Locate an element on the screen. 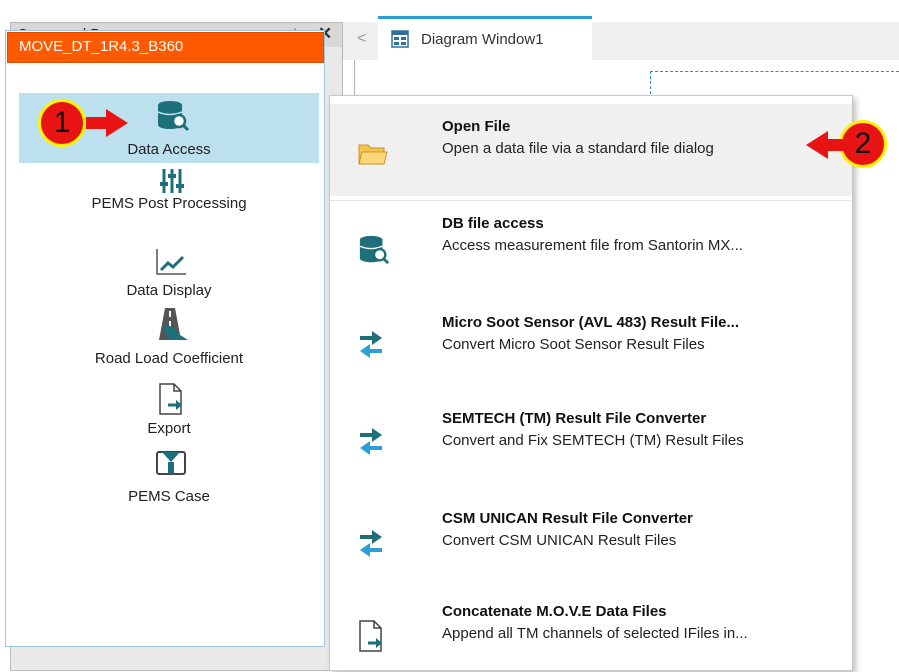 Image resolution: width=899 pixels, height=672 pixels. cmd-item-data-display: Data Display is located at coordinates (169, 269).